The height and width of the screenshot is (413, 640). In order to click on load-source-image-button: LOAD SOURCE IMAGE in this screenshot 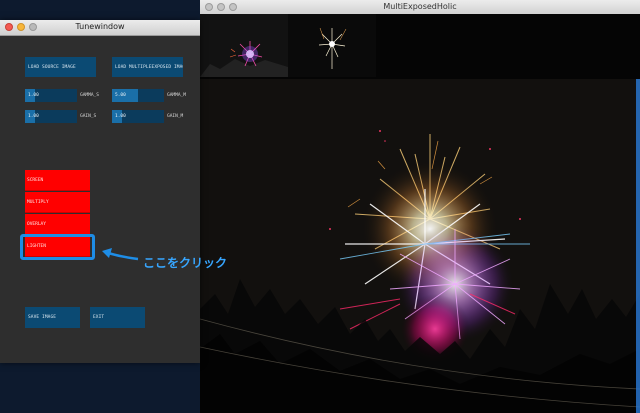, I will do `click(60, 67)`.